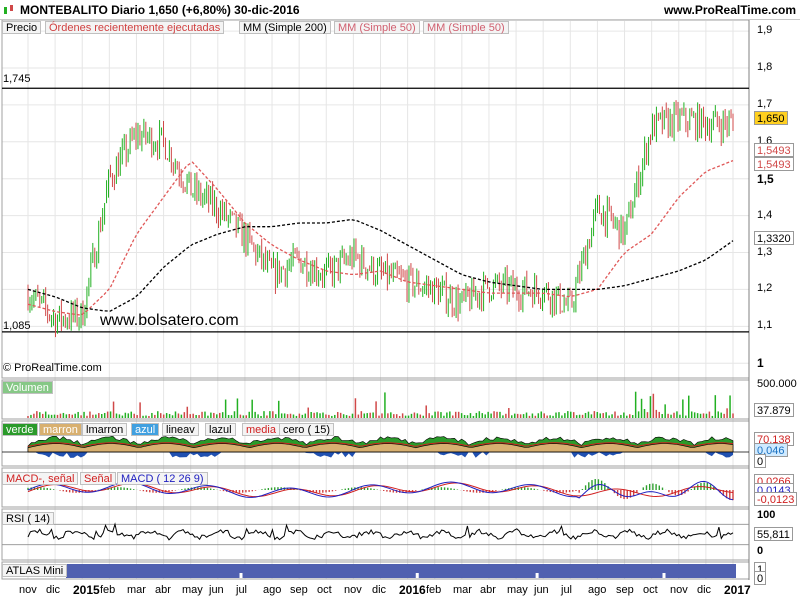 This screenshot has height=600, width=800. What do you see at coordinates (307, 429) in the screenshot?
I see `legend-item: cero ( 15)` at bounding box center [307, 429].